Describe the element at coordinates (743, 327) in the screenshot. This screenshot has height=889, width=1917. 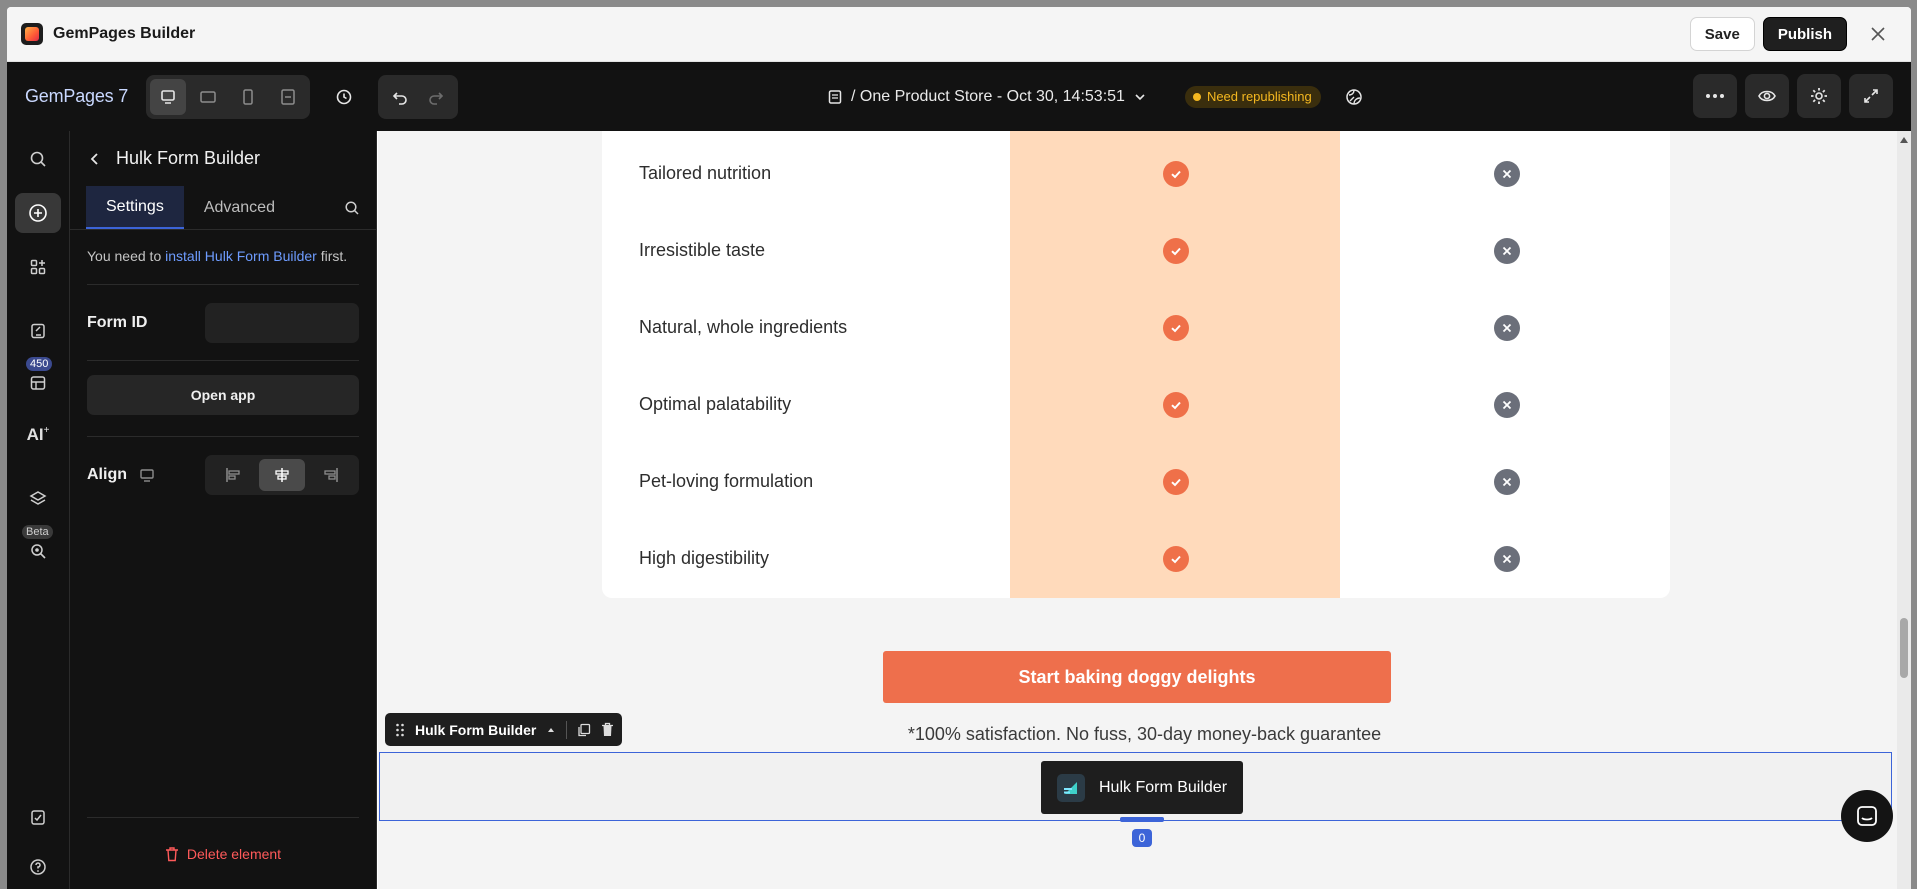
I see `feature-label: Natural, whole ingredients` at that location.